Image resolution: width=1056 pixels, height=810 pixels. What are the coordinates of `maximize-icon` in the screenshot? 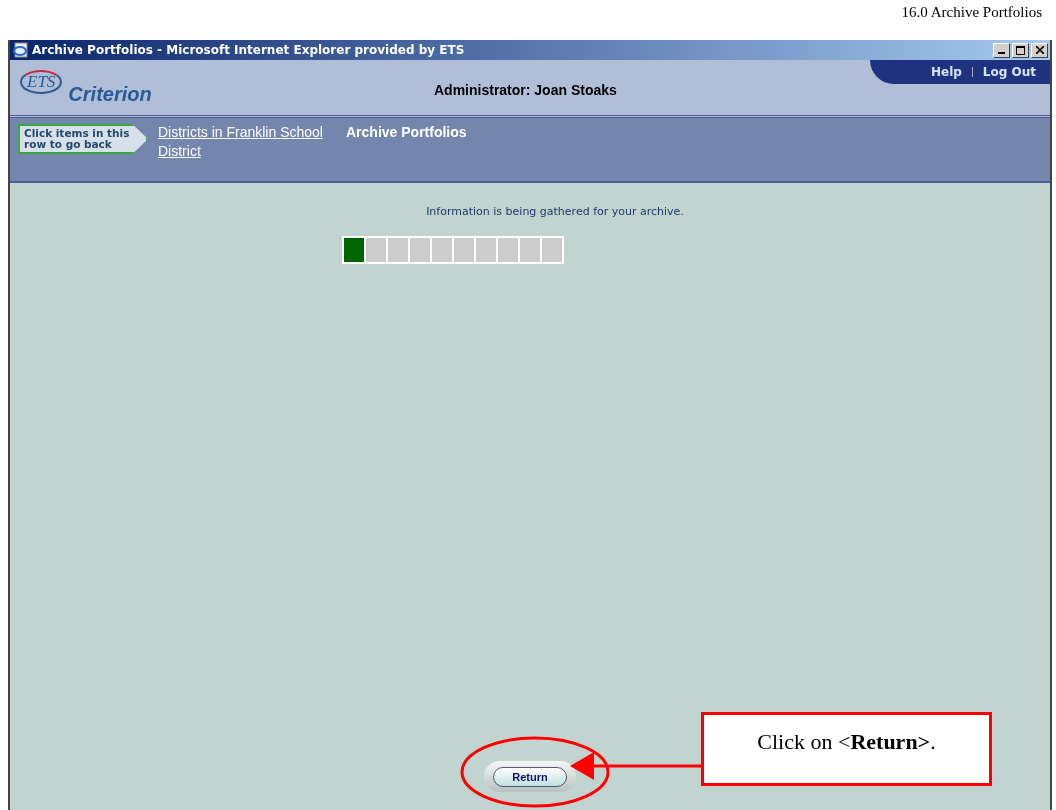 It's located at (1020, 50).